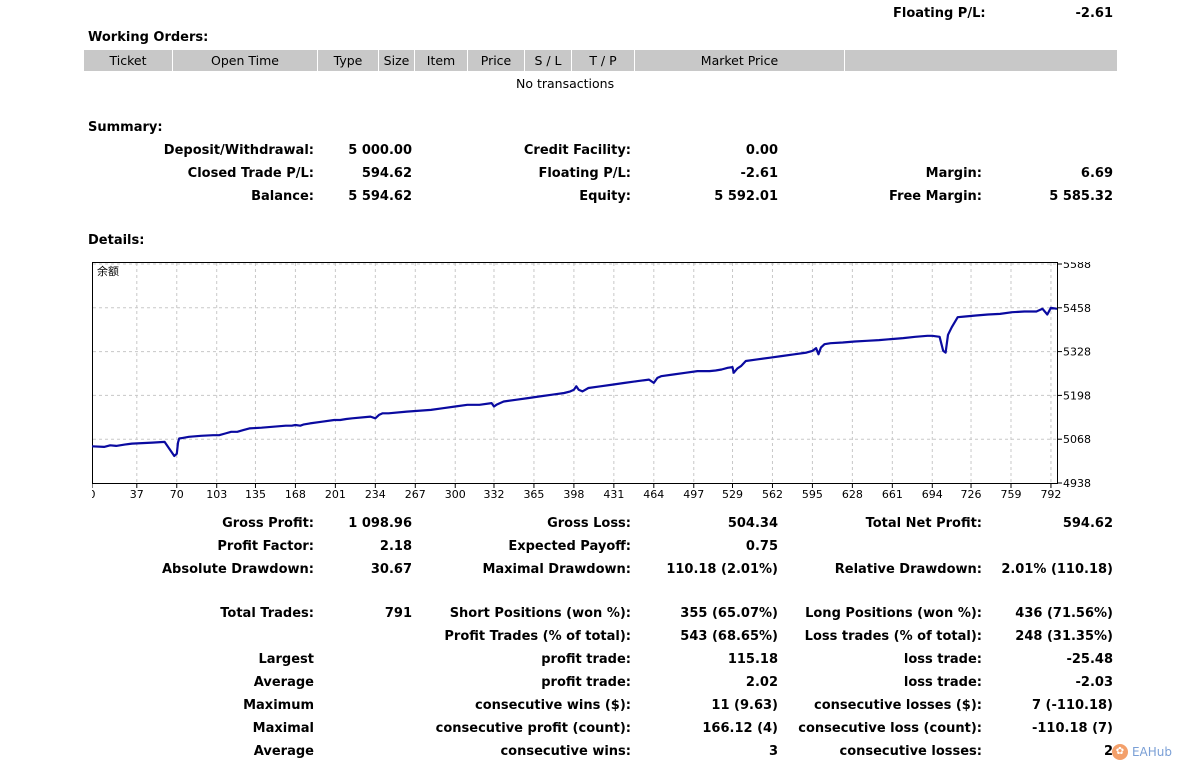 Image resolution: width=1182 pixels, height=764 pixels. I want to click on y-tick-label: 5588, so click(1077, 266).